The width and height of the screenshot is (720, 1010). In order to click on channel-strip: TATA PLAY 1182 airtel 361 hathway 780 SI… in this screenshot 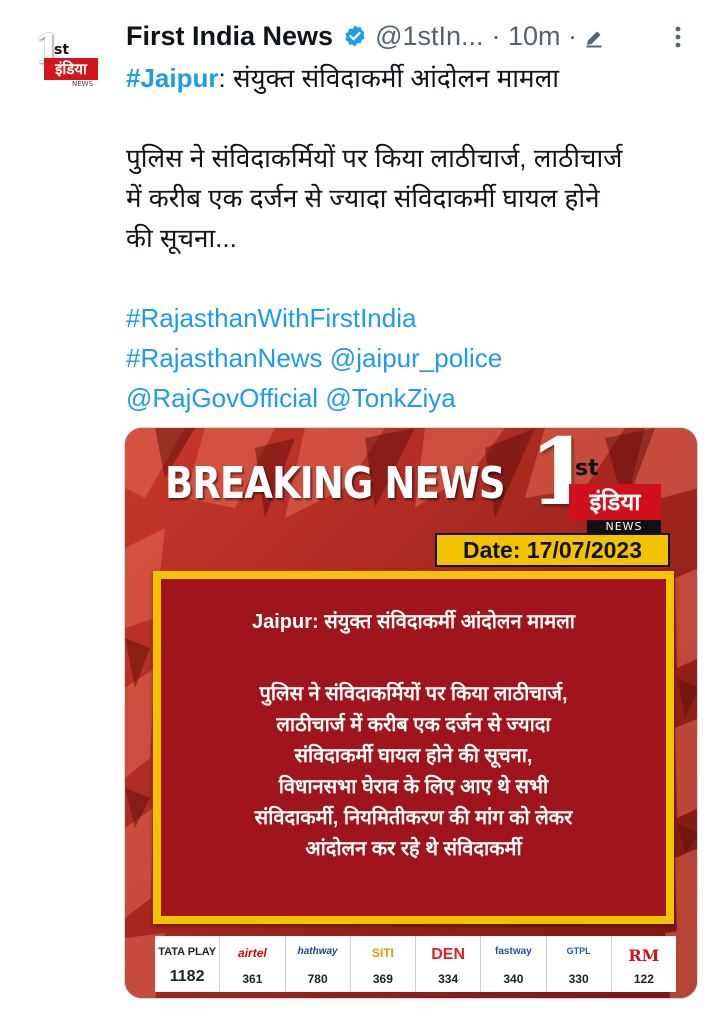, I will do `click(415, 964)`.